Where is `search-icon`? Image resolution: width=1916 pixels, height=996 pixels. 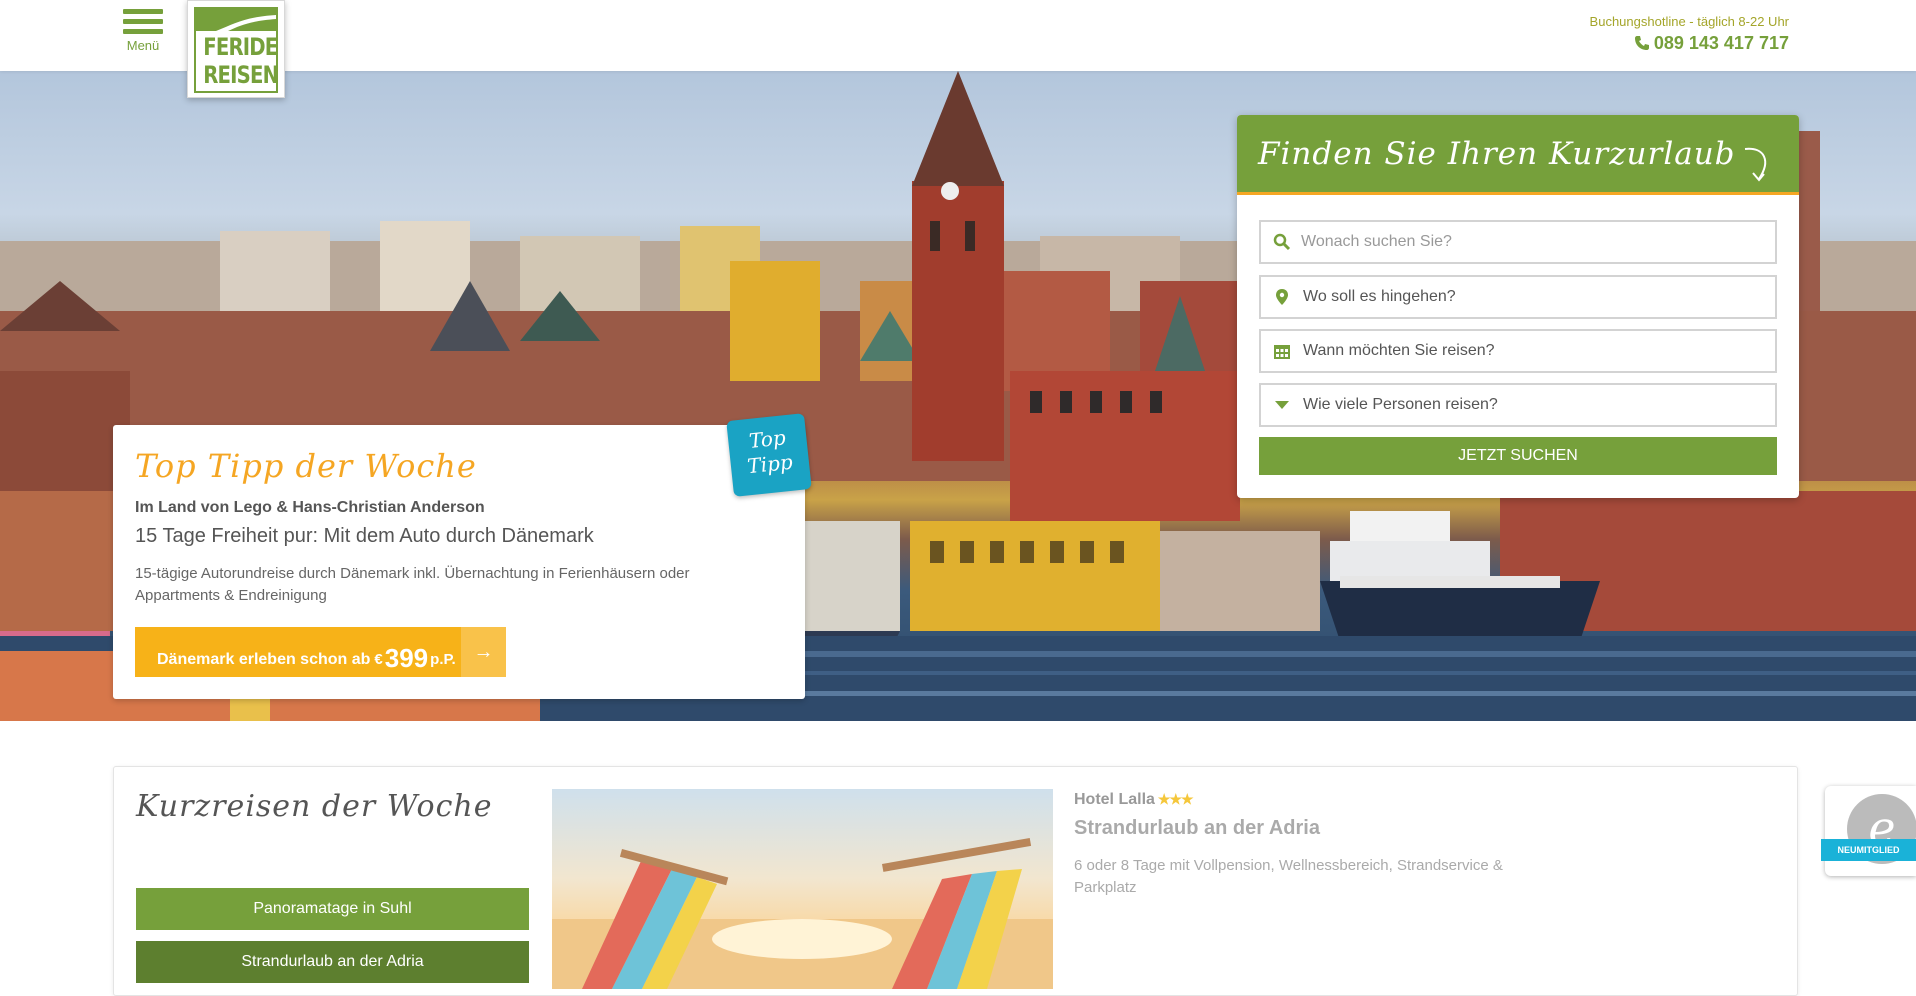 search-icon is located at coordinates (1282, 242).